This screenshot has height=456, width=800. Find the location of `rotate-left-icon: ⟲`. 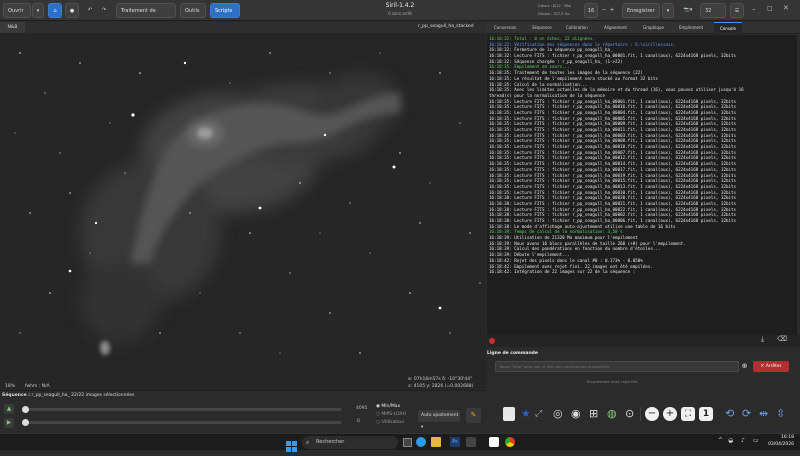

rotate-left-icon: ⟲ is located at coordinates (732, 414).